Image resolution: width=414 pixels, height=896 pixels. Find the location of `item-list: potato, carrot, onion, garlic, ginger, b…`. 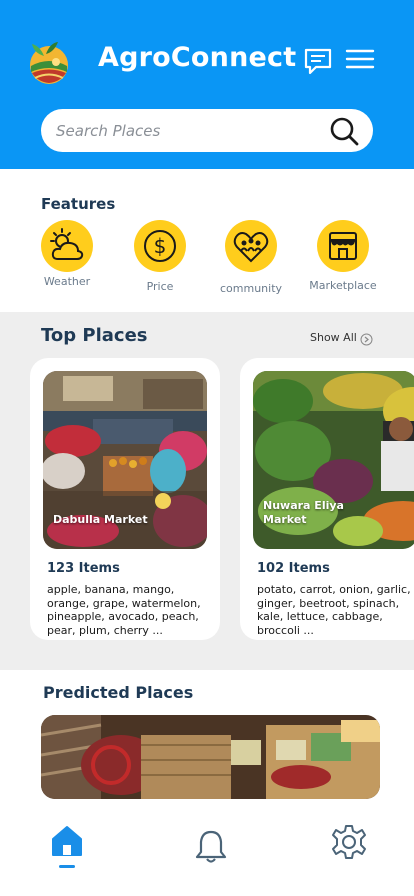

item-list: potato, carrot, onion, garlic, ginger, b… is located at coordinates (334, 610).